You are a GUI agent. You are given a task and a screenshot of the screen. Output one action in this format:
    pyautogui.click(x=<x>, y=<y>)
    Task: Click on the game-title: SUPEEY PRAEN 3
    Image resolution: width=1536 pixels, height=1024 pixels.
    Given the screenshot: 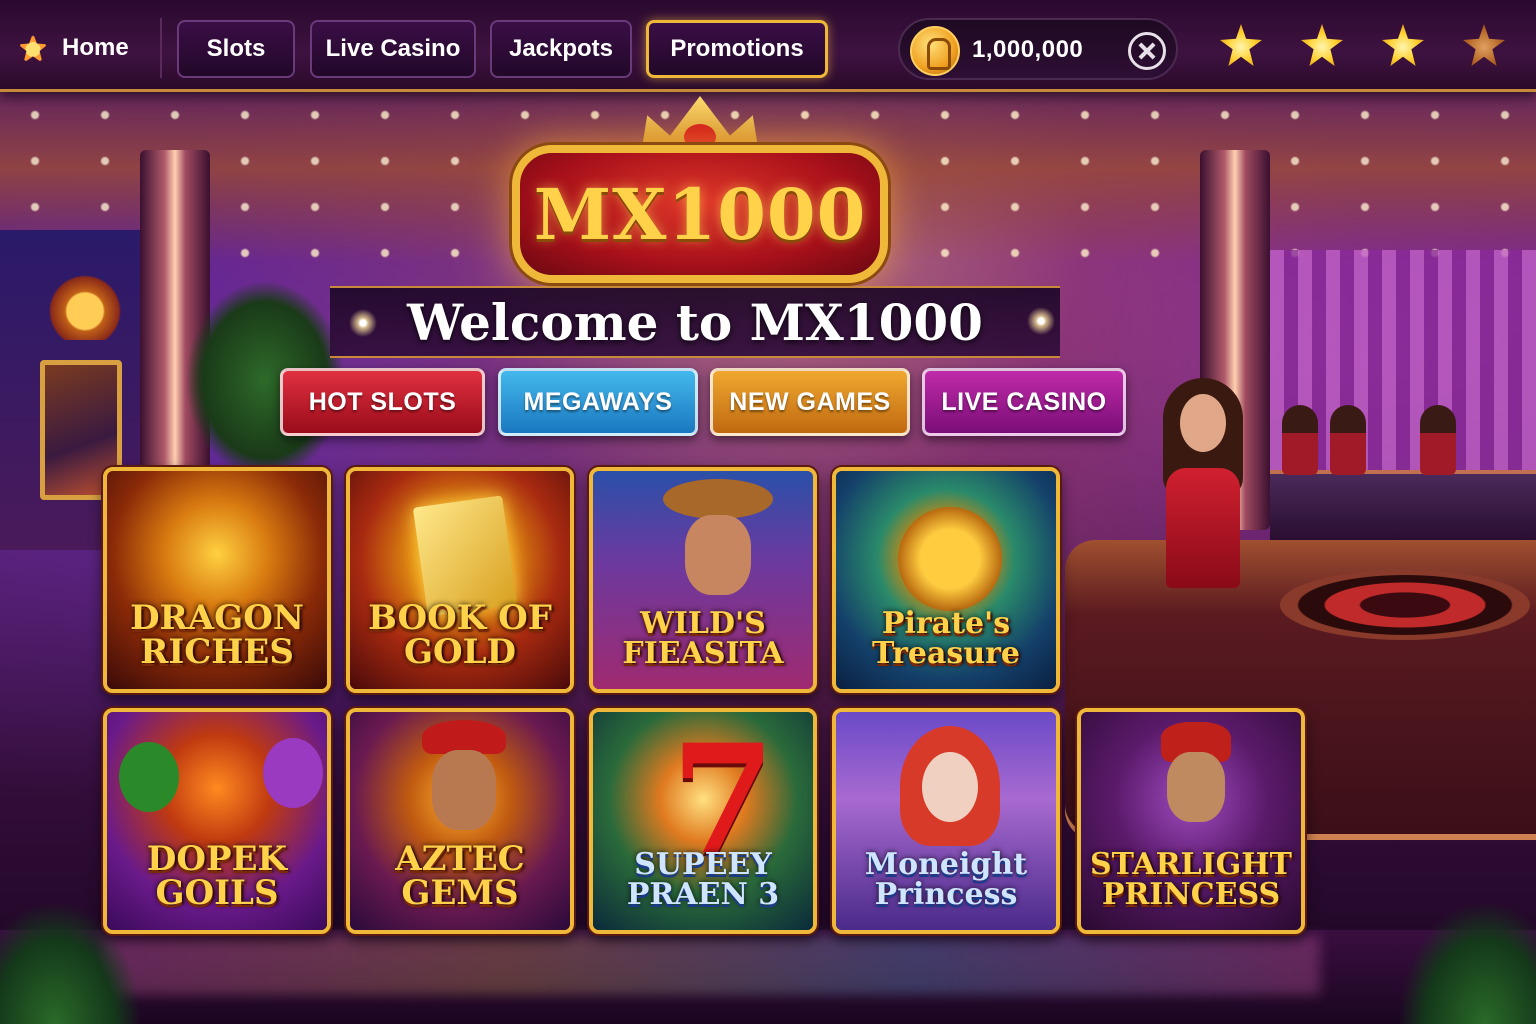 What is the action you would take?
    pyautogui.click(x=703, y=879)
    